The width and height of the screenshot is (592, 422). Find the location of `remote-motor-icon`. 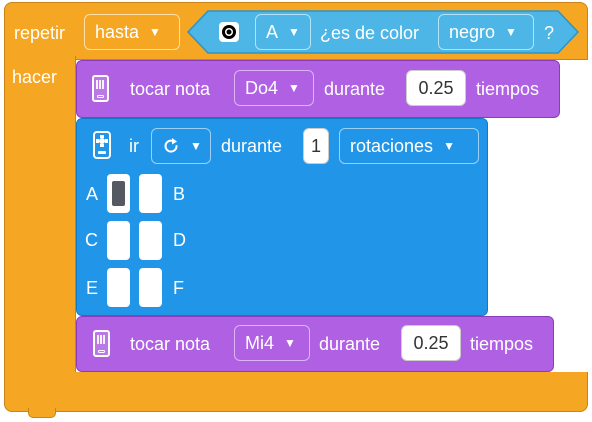

remote-motor-icon is located at coordinates (102, 145).